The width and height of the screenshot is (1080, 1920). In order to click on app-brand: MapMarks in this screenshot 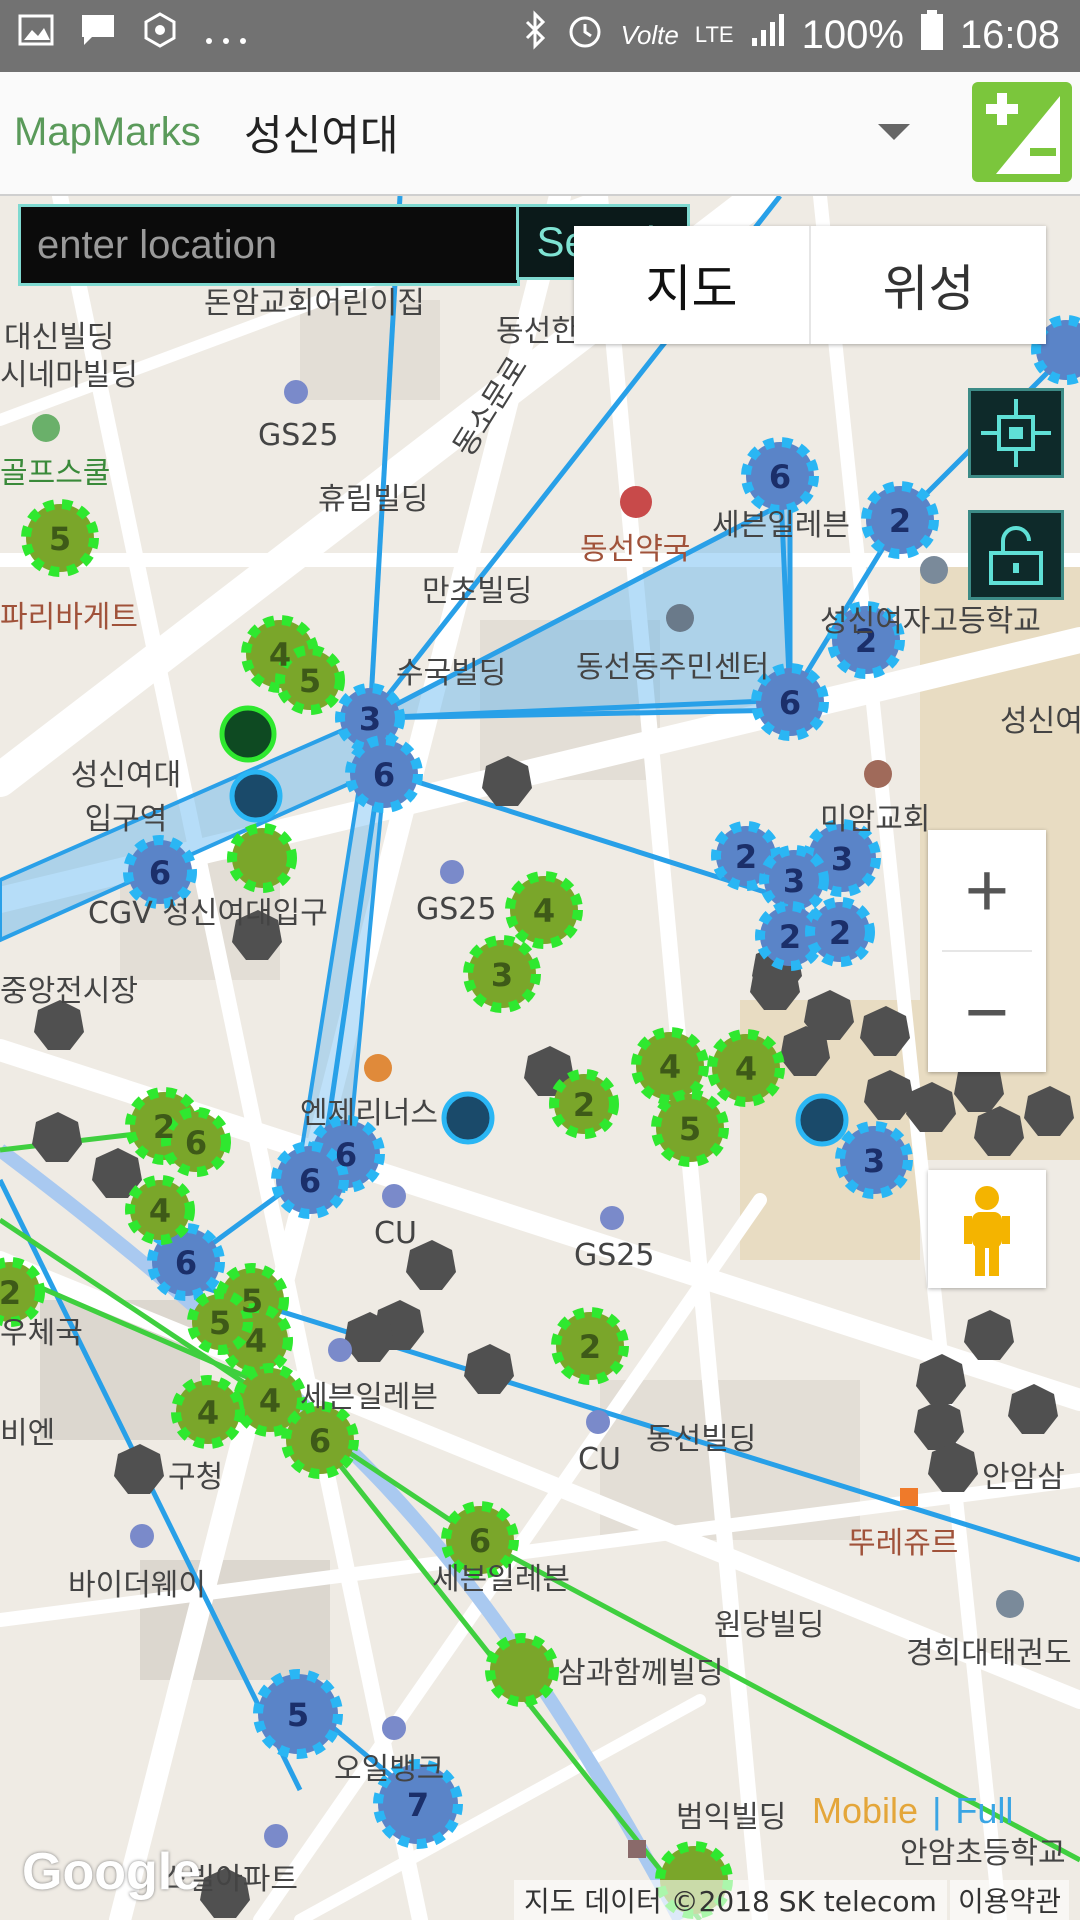, I will do `click(107, 132)`.